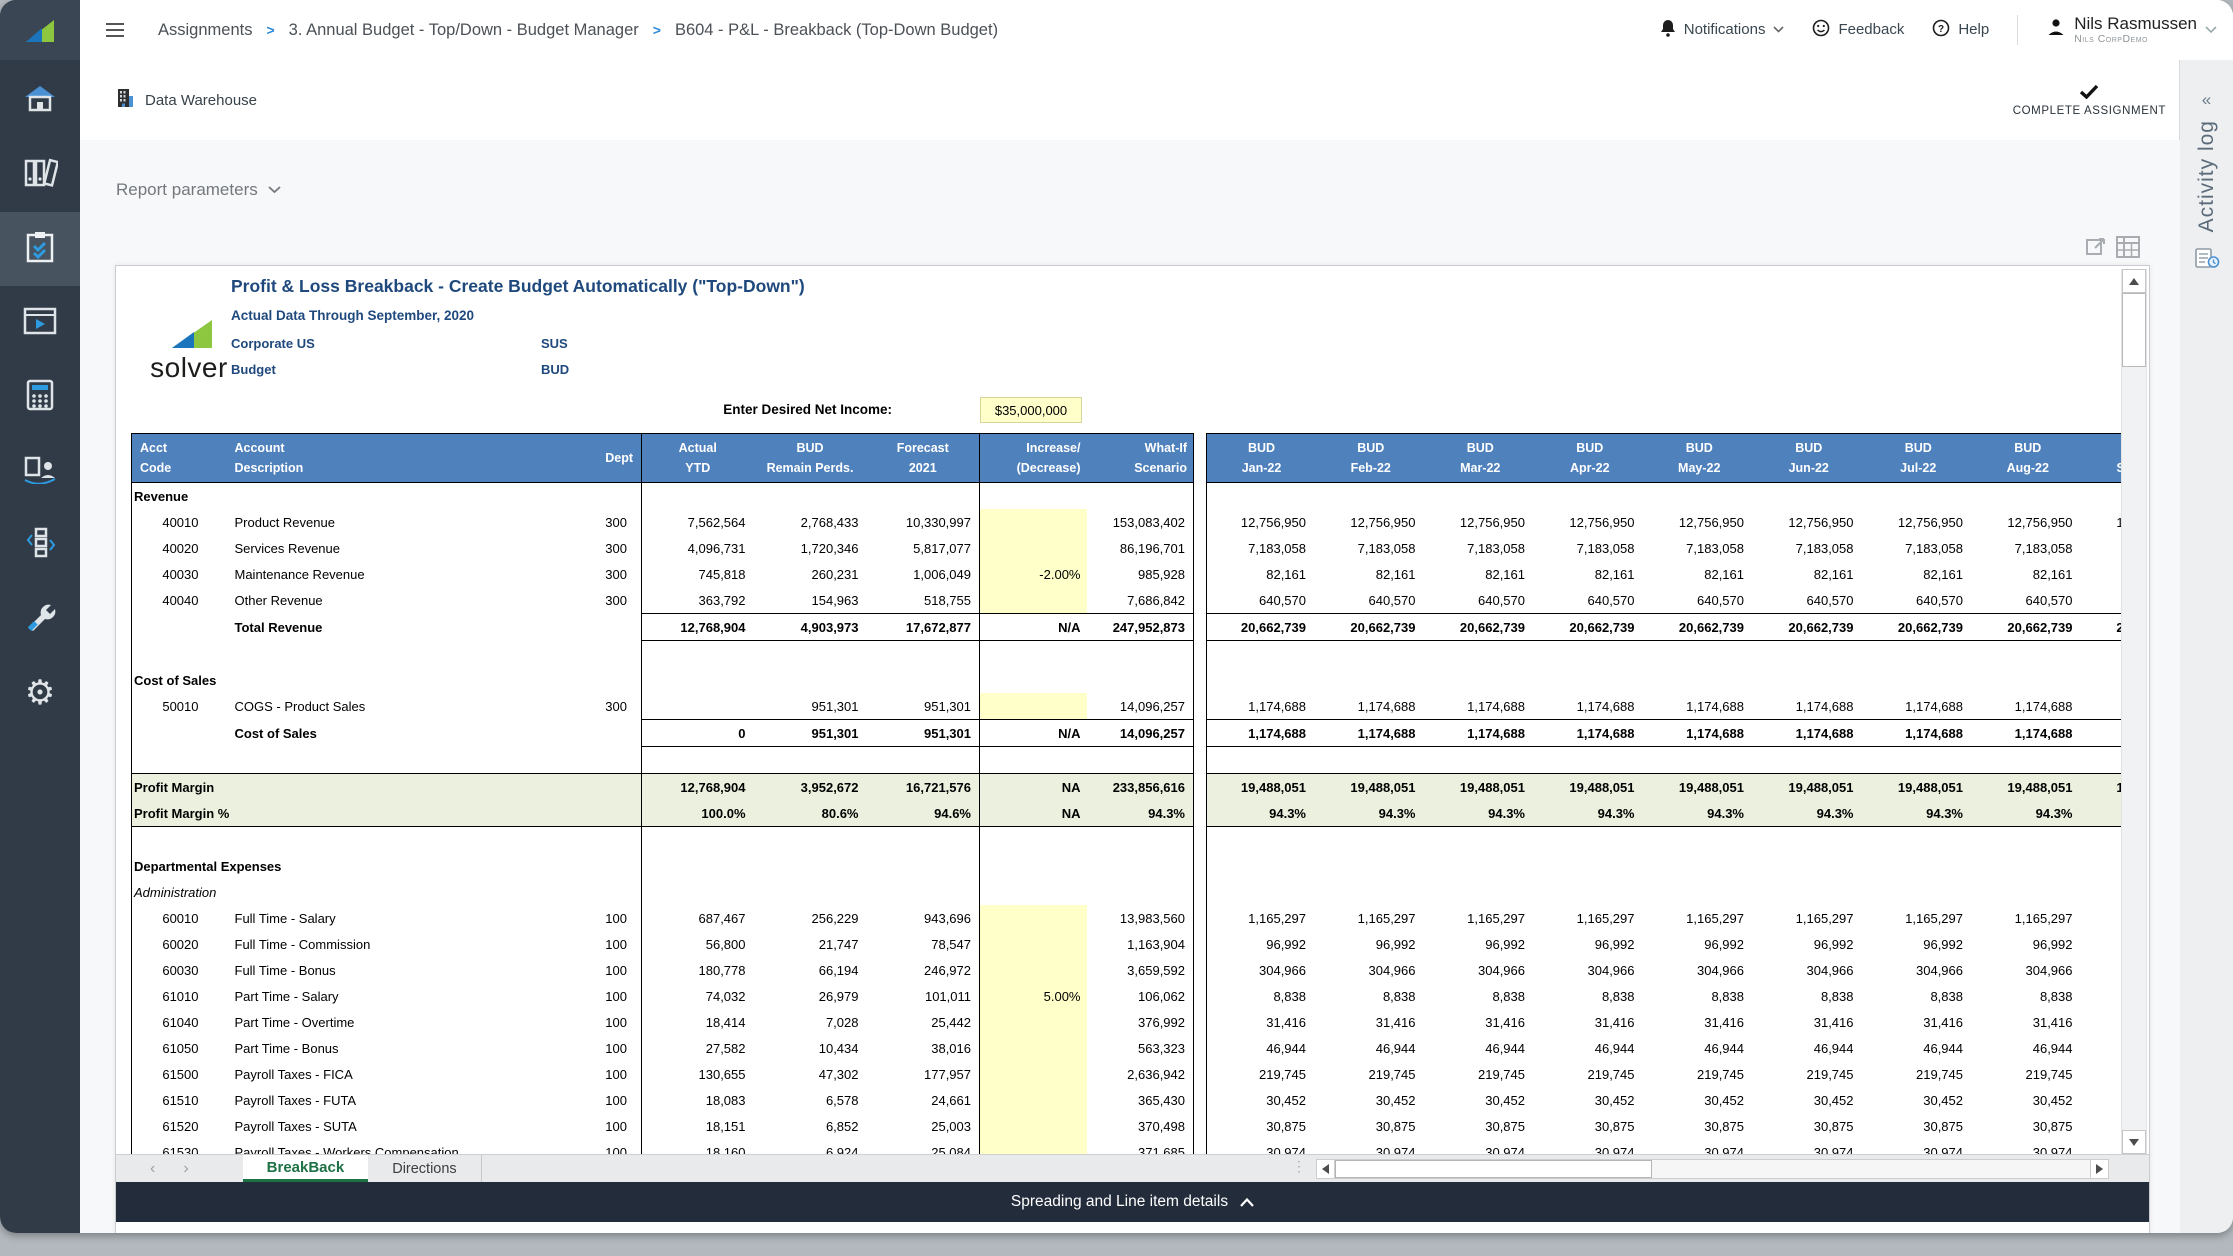 This screenshot has width=2233, height=1256. I want to click on month-value-cell: 19,488,051, so click(2028, 786).